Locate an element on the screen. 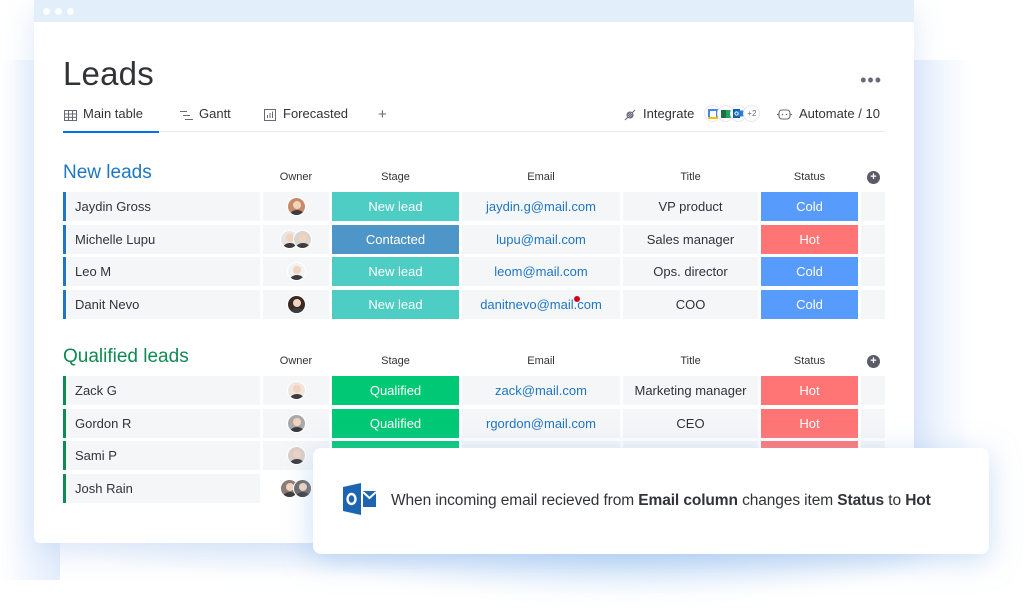 The image size is (1024, 610). more-options-icon: ••• is located at coordinates (871, 80).